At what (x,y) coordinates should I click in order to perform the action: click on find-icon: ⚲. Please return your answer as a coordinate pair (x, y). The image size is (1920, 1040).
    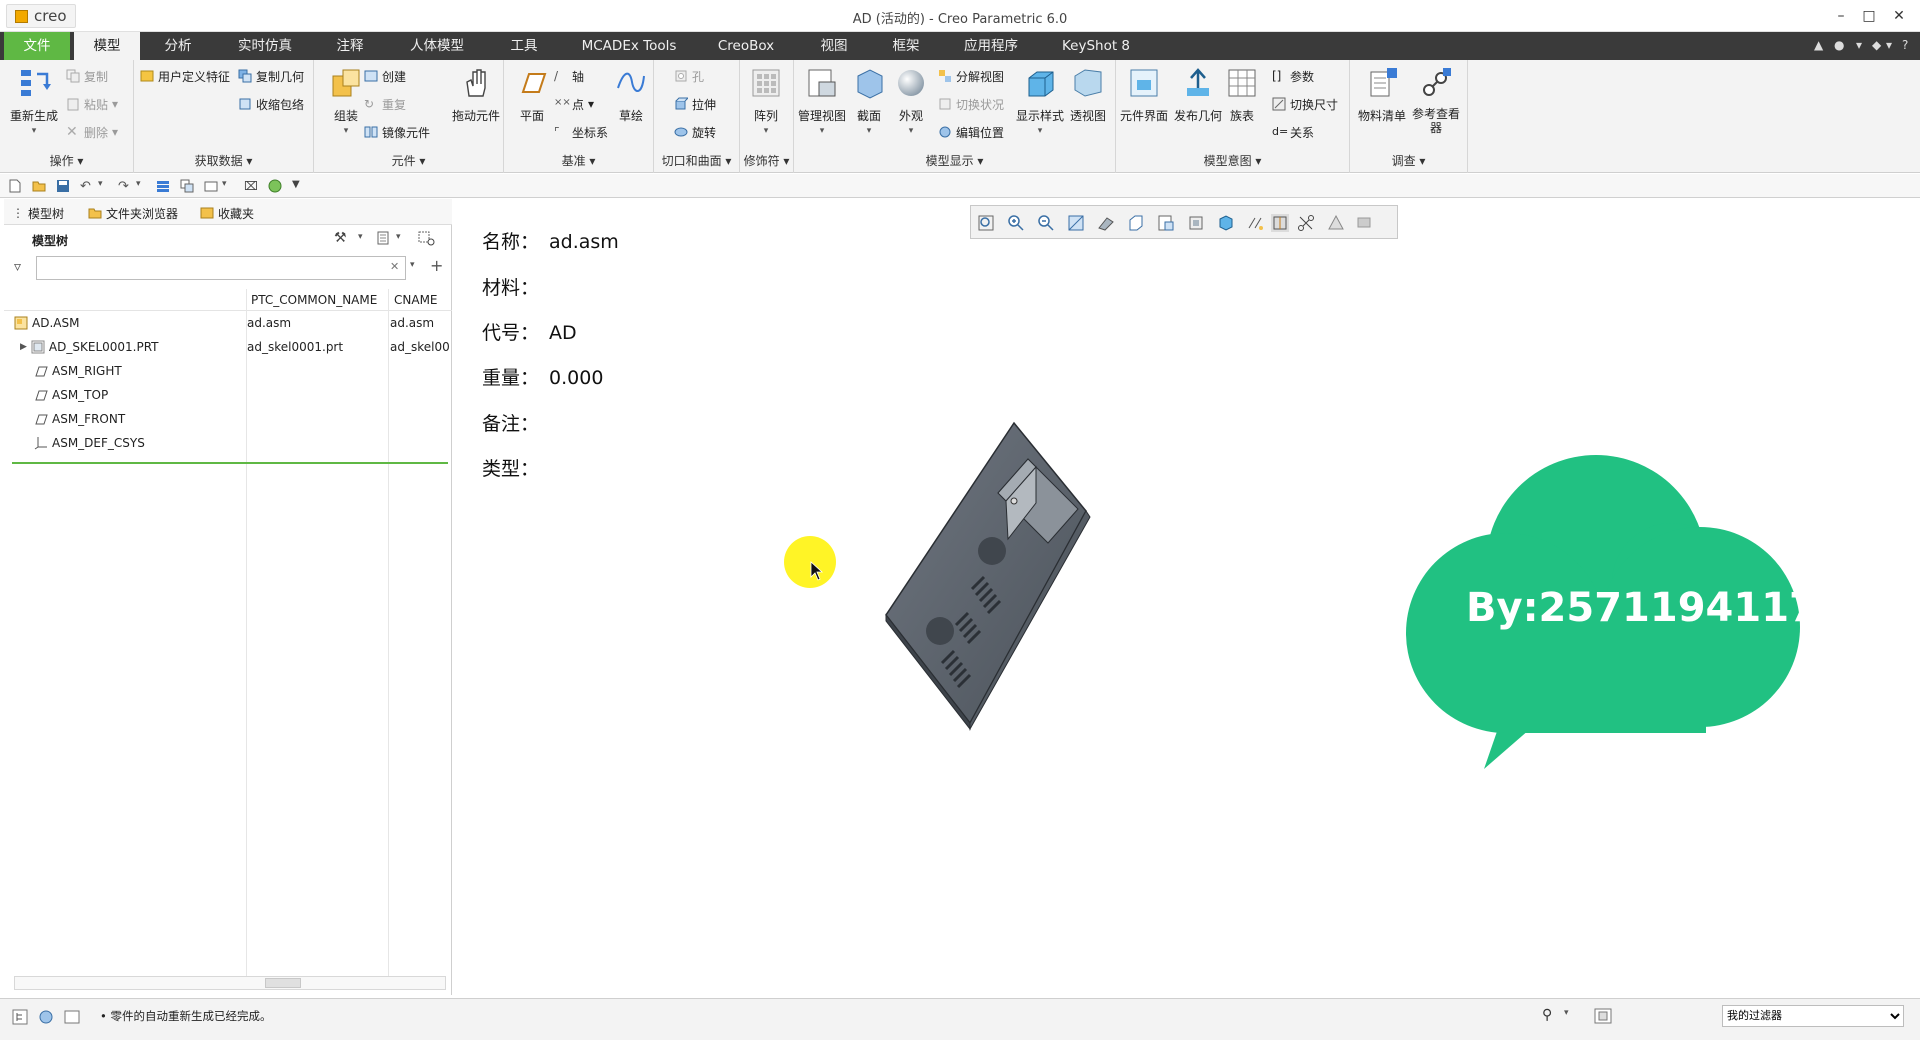
    Looking at the image, I should click on (1547, 1015).